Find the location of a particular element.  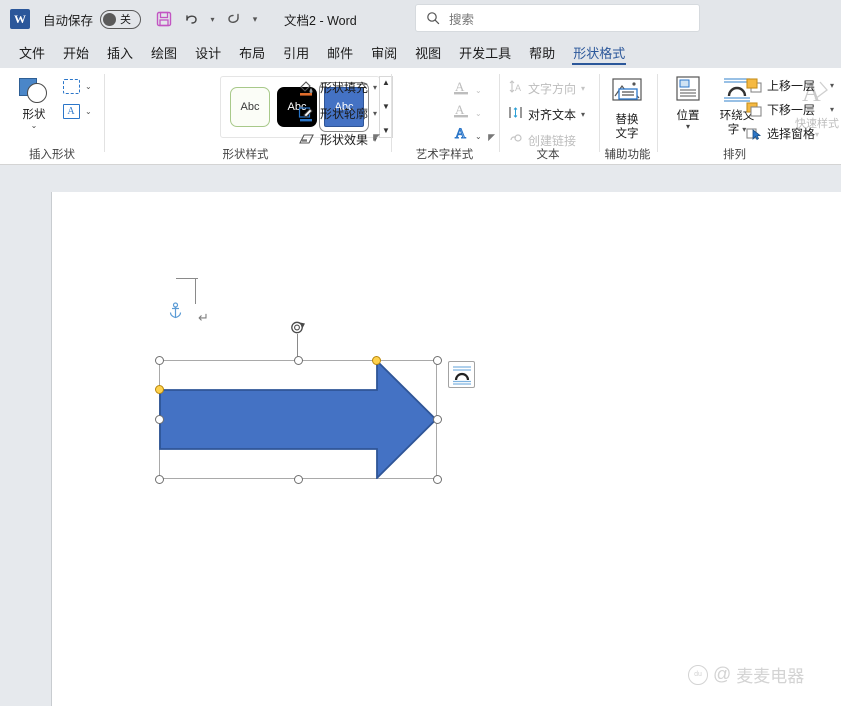

autosave-state-label: 关 is located at coordinates (126, 20).